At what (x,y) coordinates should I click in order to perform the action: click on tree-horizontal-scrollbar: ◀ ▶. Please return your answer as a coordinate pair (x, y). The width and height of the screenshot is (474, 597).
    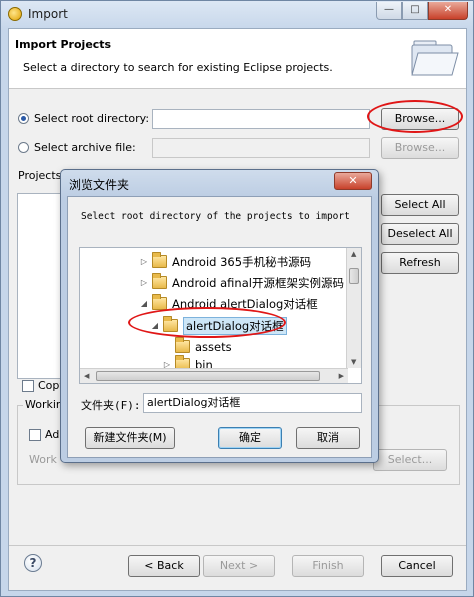
    Looking at the image, I should click on (214, 375).